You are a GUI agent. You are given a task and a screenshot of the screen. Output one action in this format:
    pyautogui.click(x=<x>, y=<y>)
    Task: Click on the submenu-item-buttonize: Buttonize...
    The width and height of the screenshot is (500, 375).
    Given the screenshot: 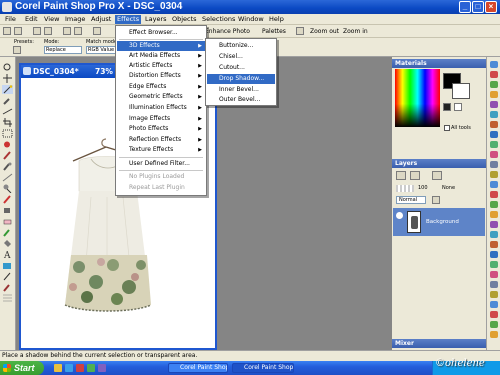 What is the action you would take?
    pyautogui.click(x=241, y=46)
    